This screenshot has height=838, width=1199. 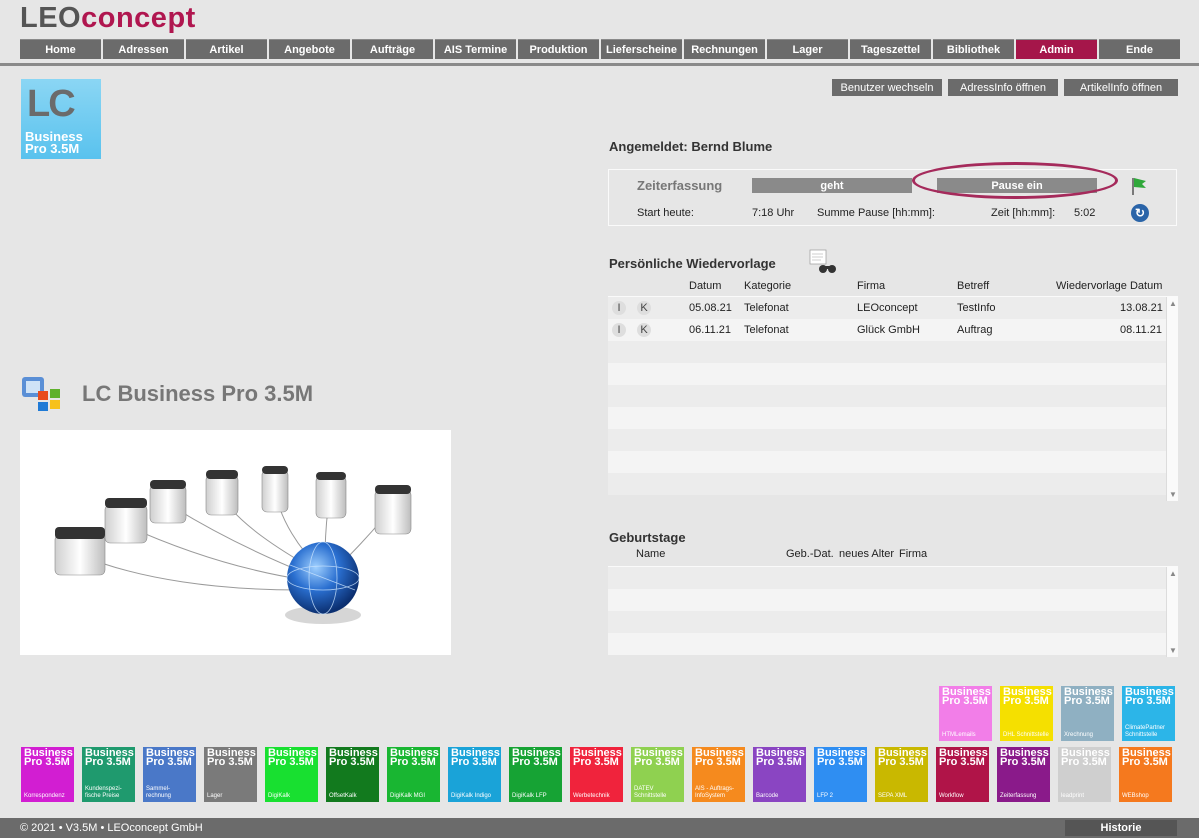 I want to click on app-icon: LC Business Pro 3.5M, so click(x=61, y=119).